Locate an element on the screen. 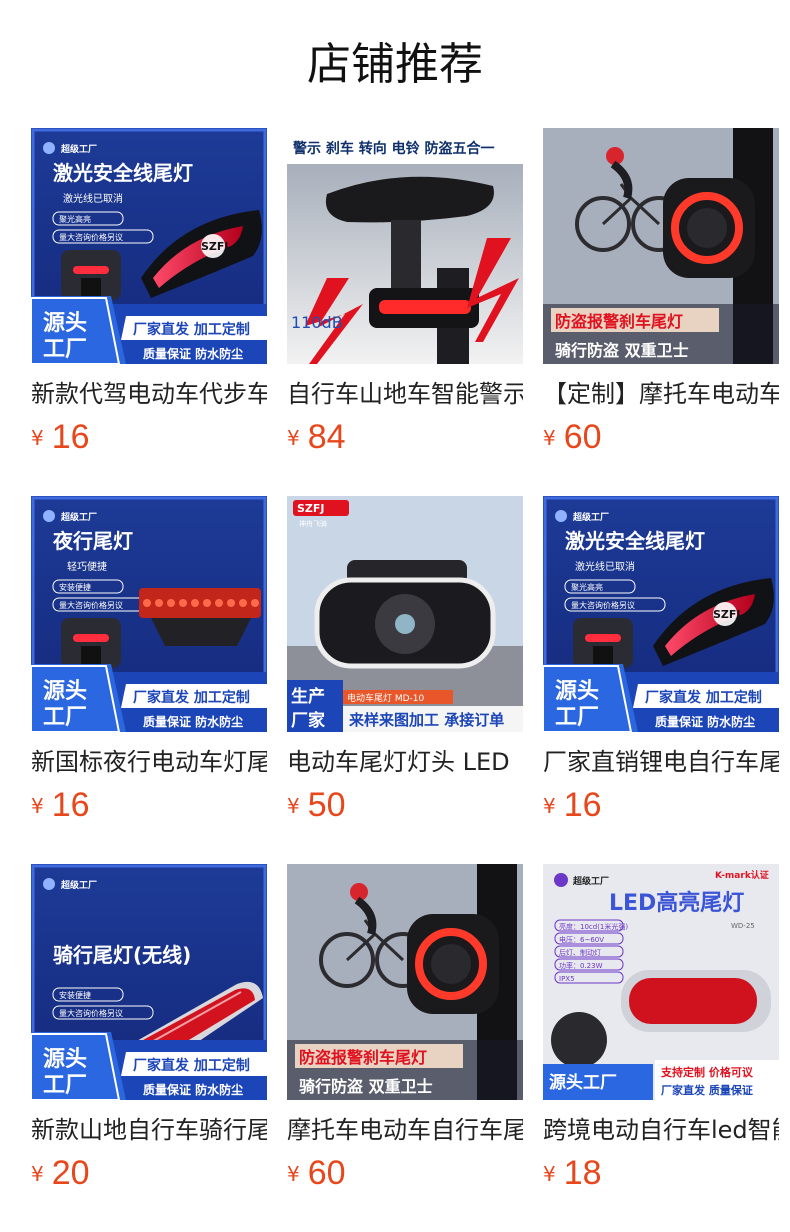  product-photo: SZFJ 神舟飞骑生产厂家 电动车尾灯 MD-10 来样来图加工 承接订单 is located at coordinates (405, 614).